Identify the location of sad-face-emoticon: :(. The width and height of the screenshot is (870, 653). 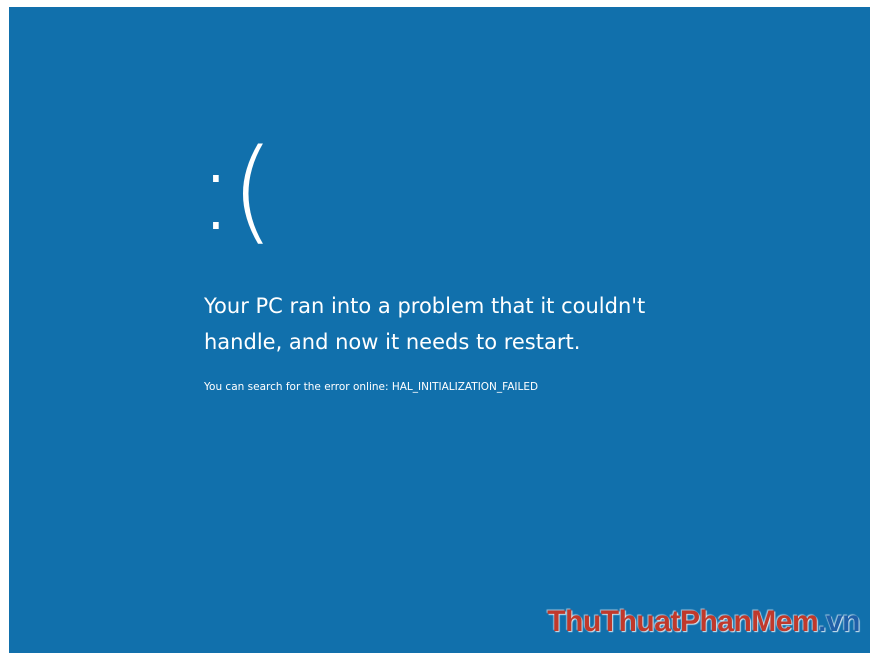
(235, 191).